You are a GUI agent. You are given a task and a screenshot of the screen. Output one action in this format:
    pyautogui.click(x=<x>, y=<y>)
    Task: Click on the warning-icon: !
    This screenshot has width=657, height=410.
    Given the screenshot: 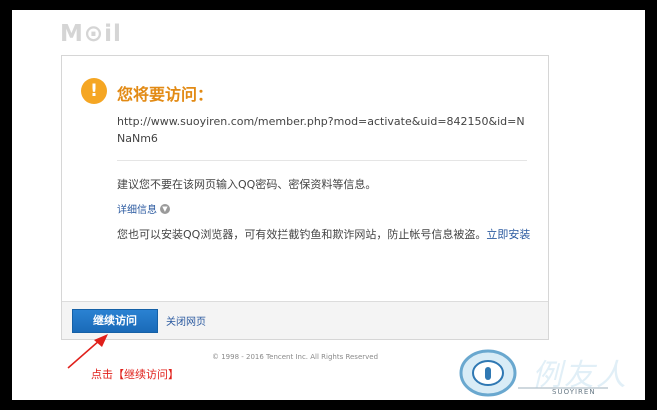 What is the action you would take?
    pyautogui.click(x=94, y=91)
    